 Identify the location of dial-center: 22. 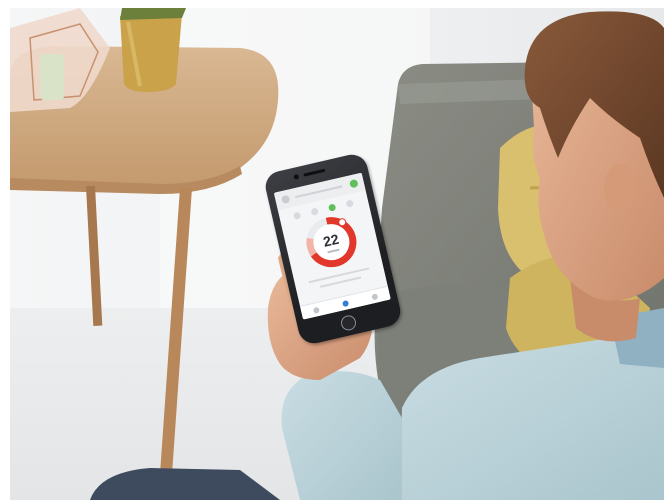
(331, 242).